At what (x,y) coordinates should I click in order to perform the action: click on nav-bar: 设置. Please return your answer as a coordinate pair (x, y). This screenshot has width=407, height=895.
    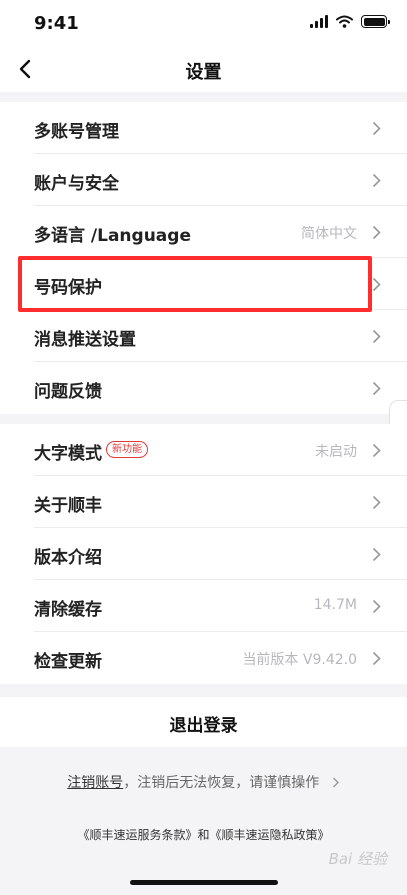
    Looking at the image, I should click on (203, 69).